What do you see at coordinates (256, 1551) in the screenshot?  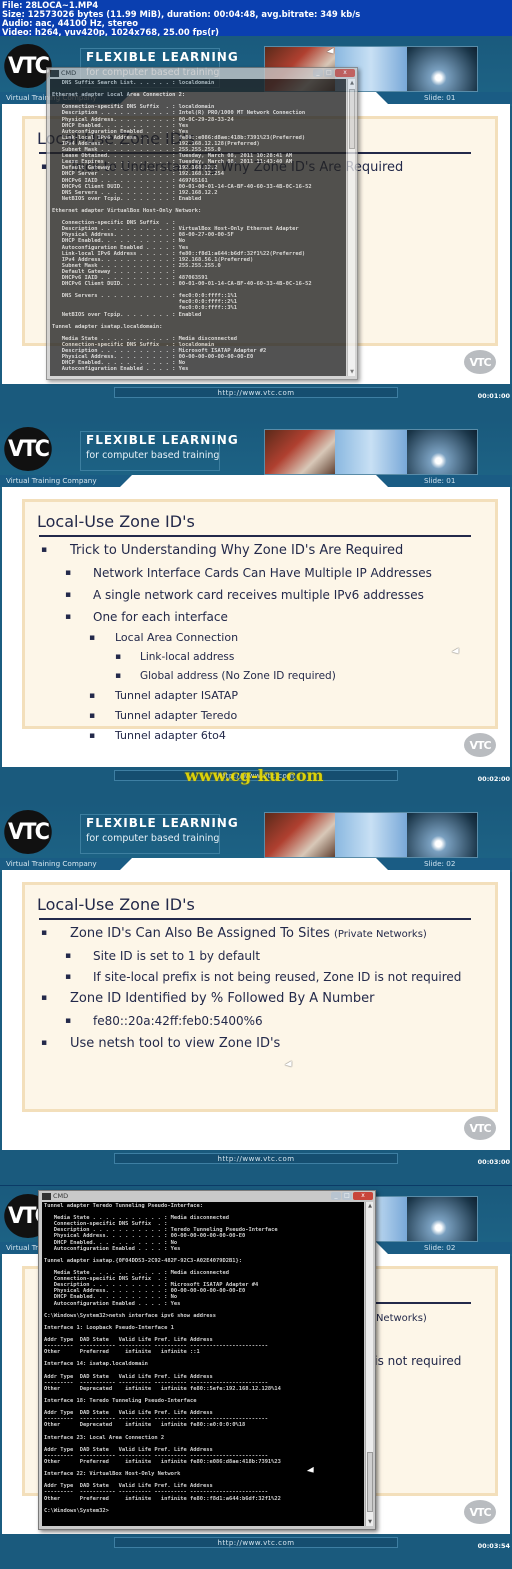 I see `footer-bar: http://www.vtc.com 00:03:54` at bounding box center [256, 1551].